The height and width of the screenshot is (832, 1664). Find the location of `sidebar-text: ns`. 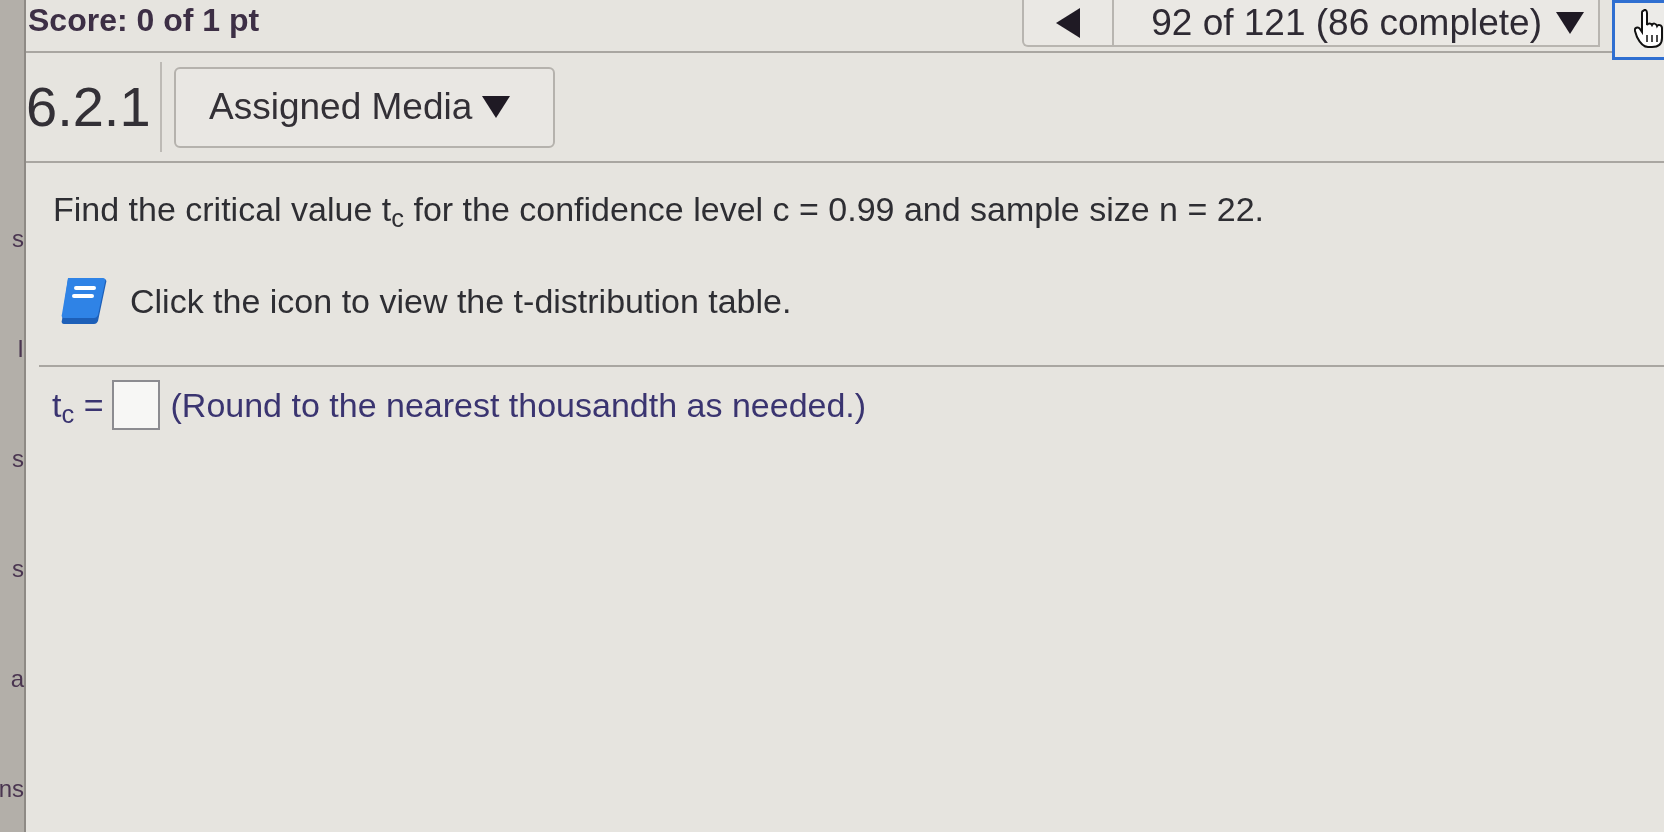

sidebar-text: ns is located at coordinates (12, 789).